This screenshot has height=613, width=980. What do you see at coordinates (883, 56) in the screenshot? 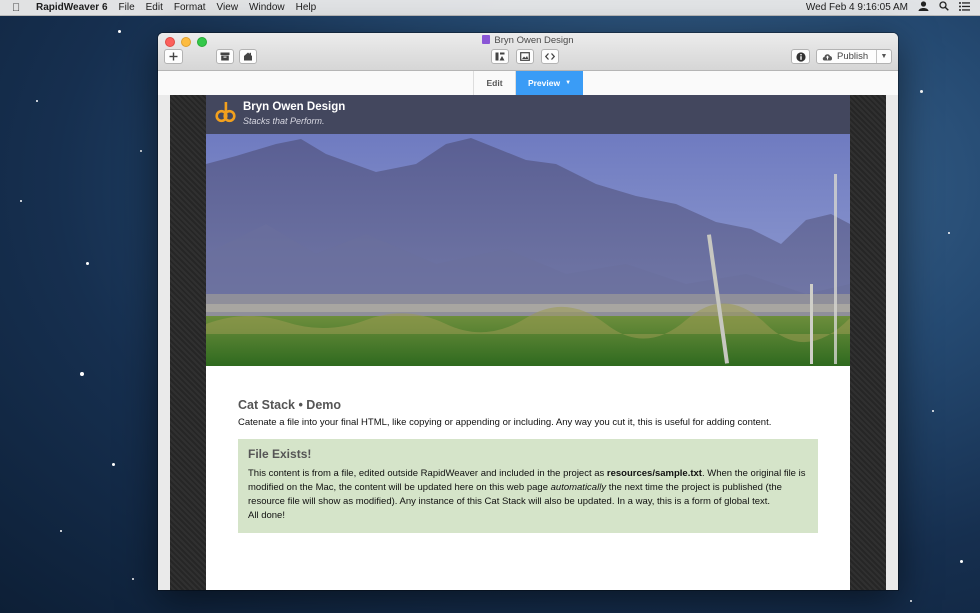
I see `publish-menu-chevron-icon: ▼` at bounding box center [883, 56].